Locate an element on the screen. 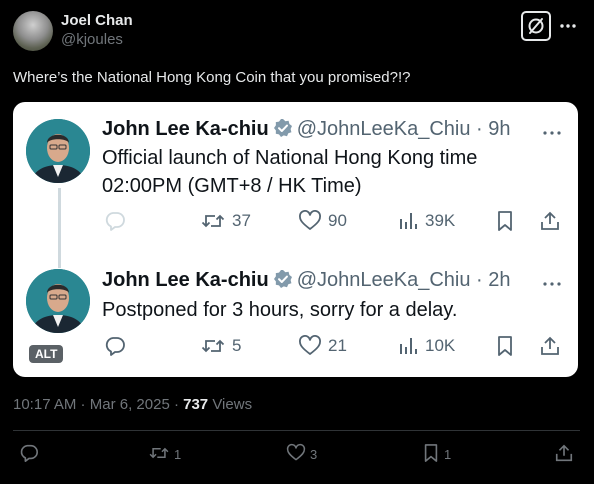  embedded-post-header: John Lee Ka-chiu @JohnLeeKa_Chiu · 2h is located at coordinates (306, 281).